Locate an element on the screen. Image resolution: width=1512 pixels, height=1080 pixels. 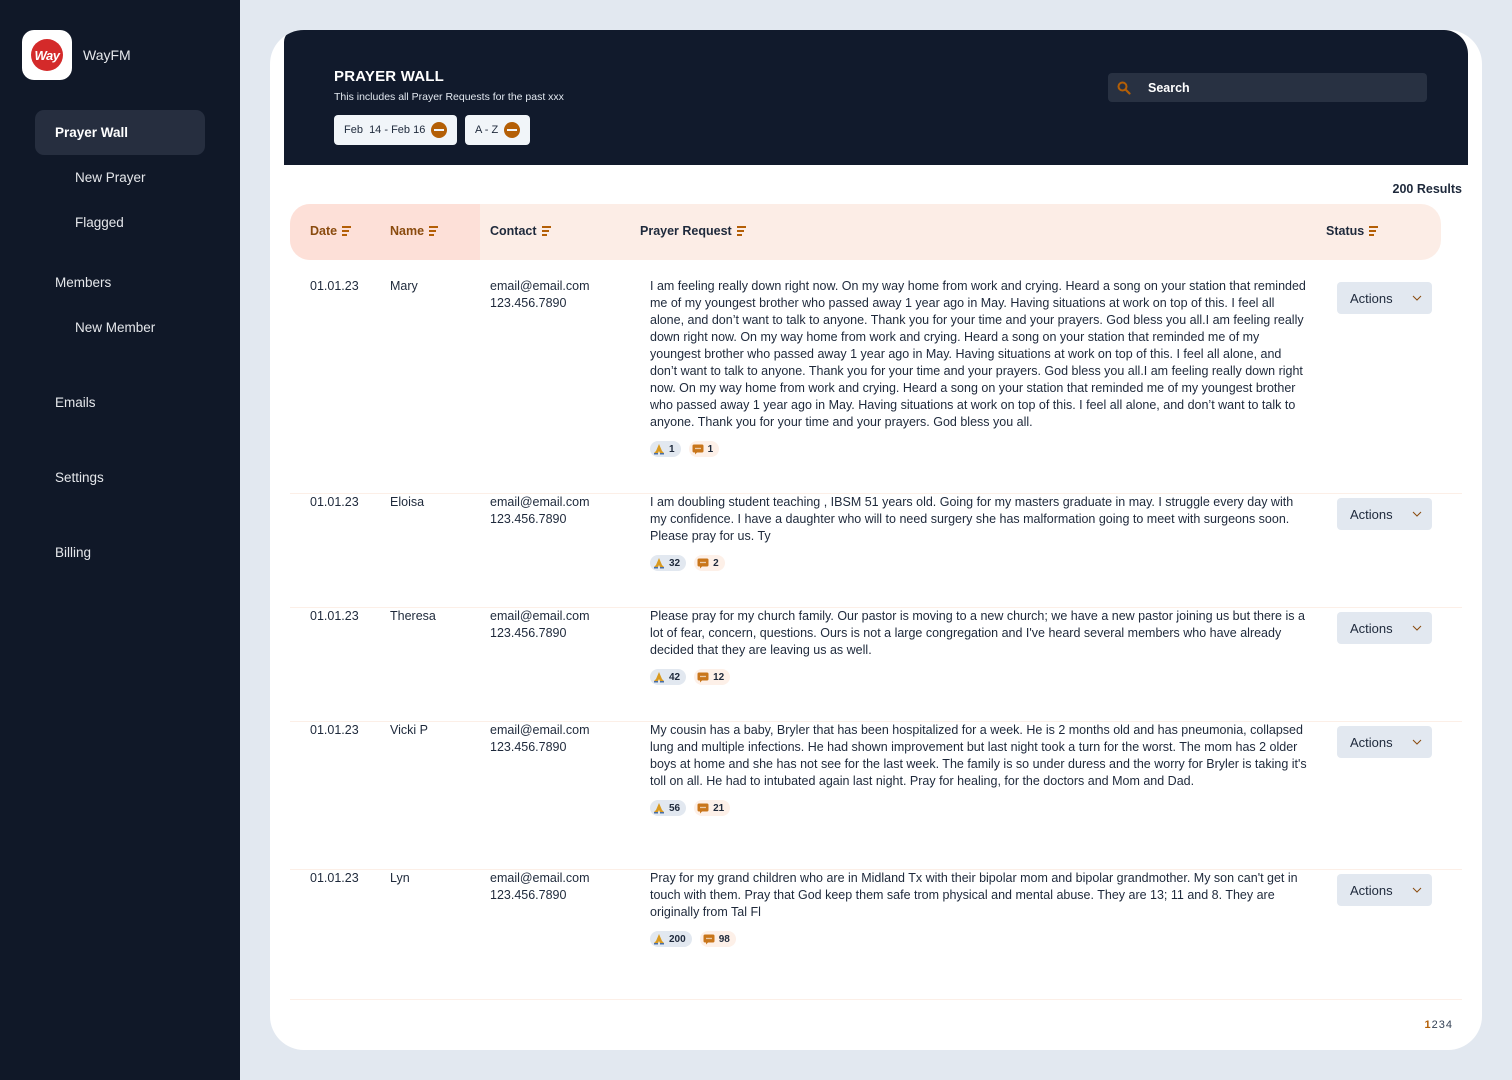
row-name: Lyn is located at coordinates (400, 878).